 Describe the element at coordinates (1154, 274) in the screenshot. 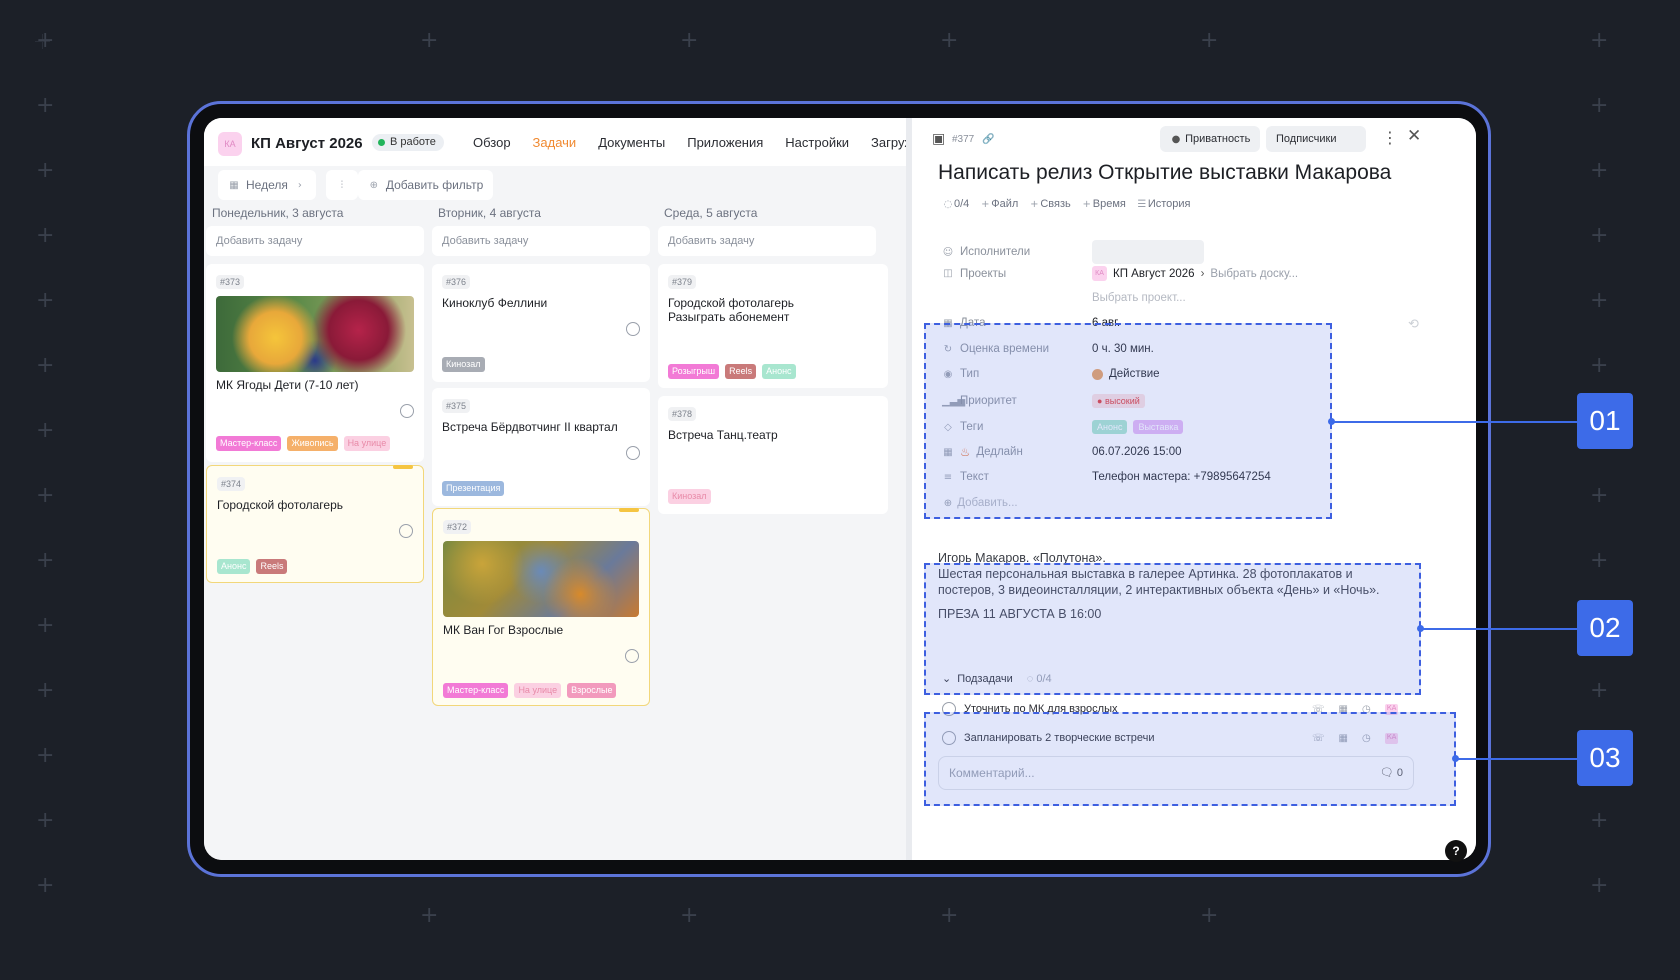

I see `project-name: КП Август 2026` at that location.